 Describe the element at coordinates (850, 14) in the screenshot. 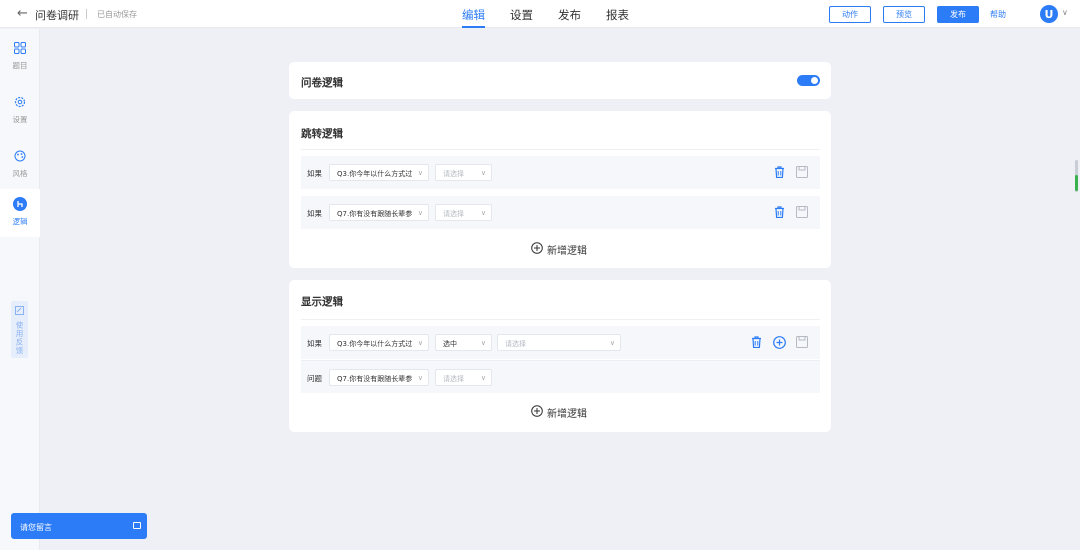

I see `action-button: 动作` at that location.